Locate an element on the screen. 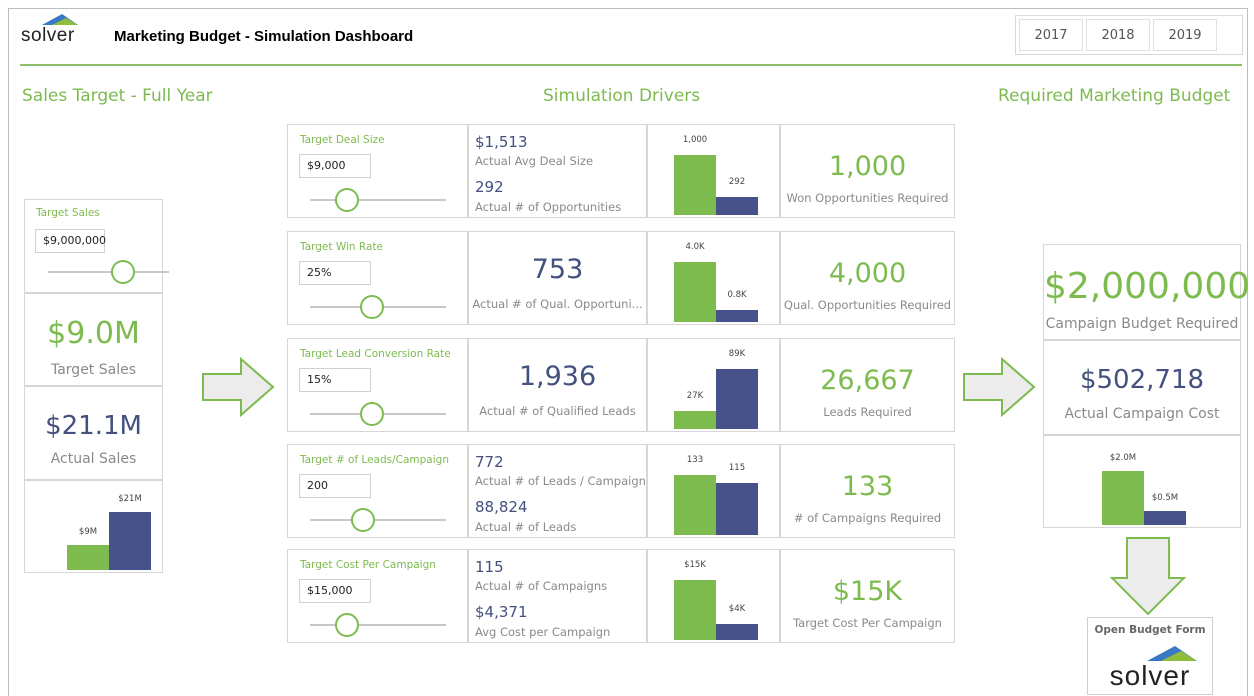 This screenshot has height=696, width=1254. open-budget-form-label: Open Budget Form is located at coordinates (1150, 630).